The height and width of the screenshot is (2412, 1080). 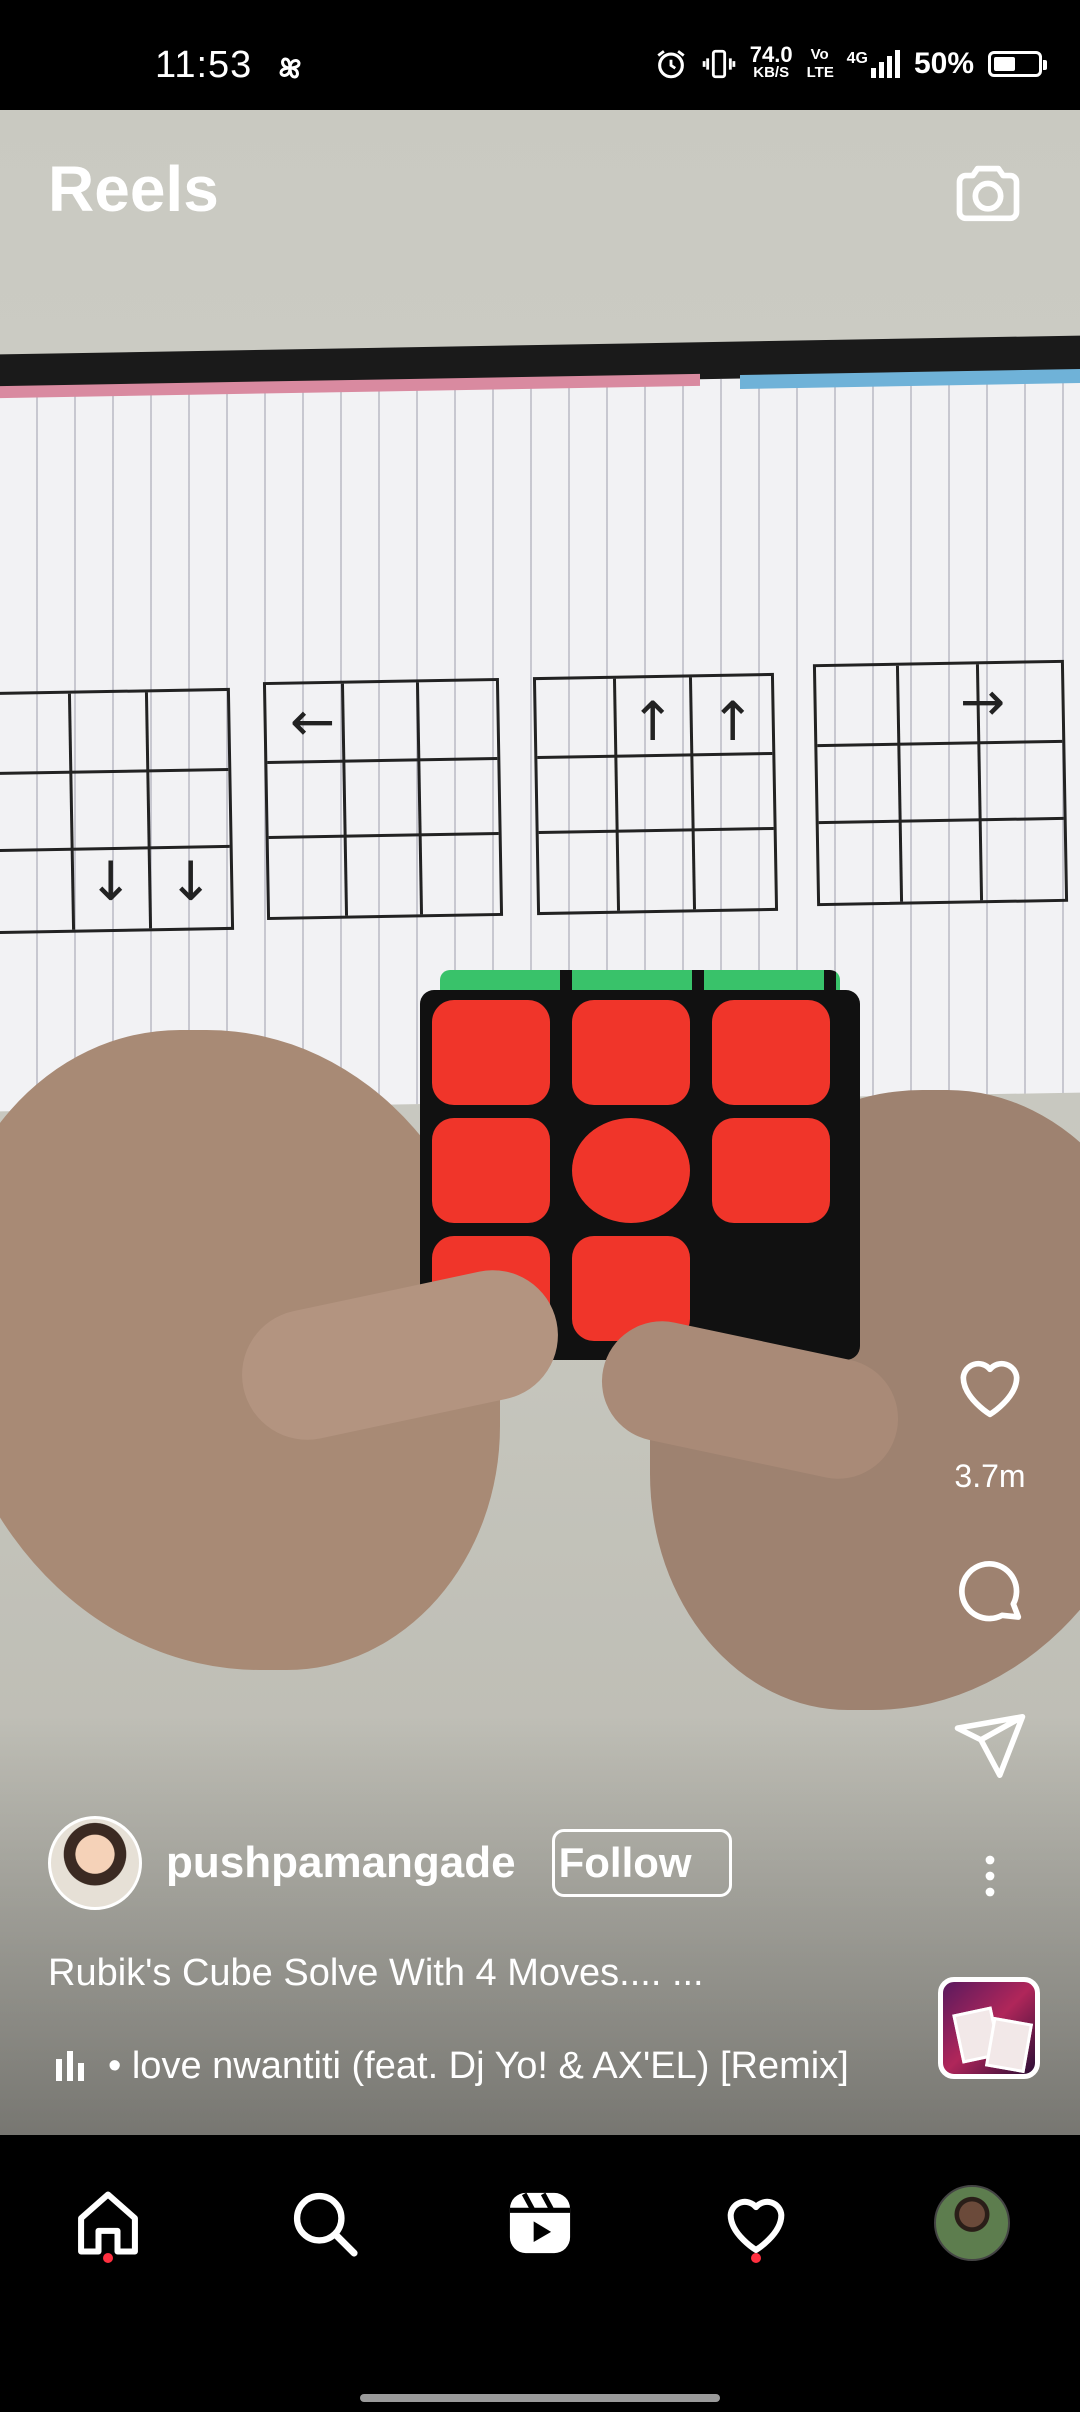 What do you see at coordinates (857, 58) in the screenshot?
I see `network-type: 4G` at bounding box center [857, 58].